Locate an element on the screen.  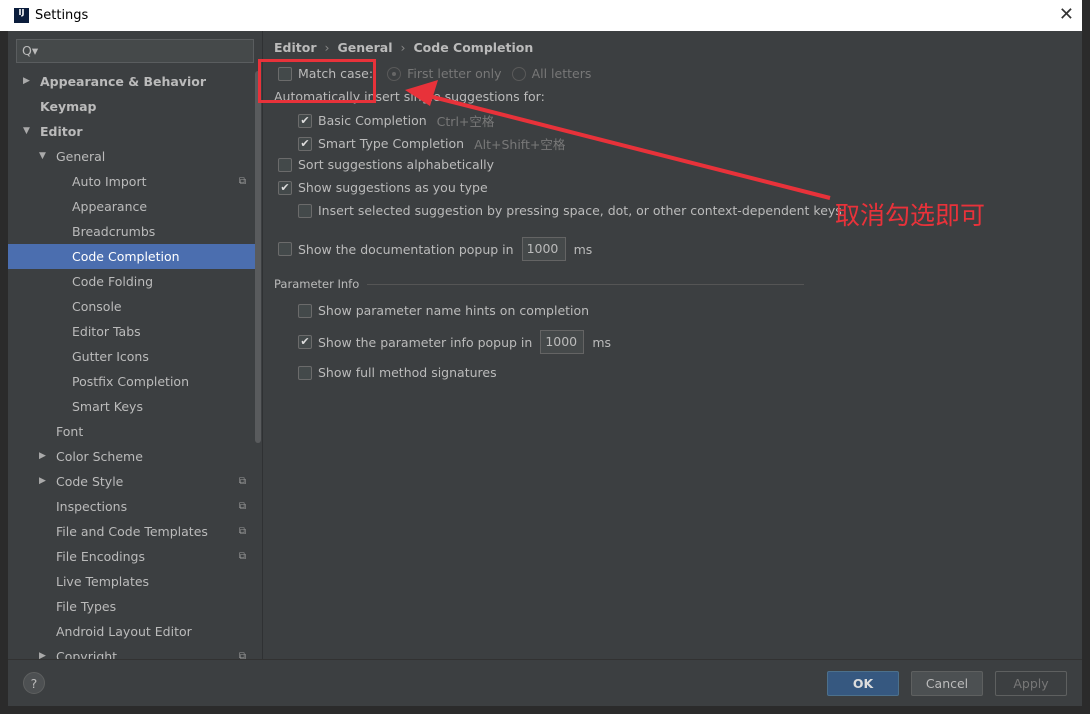
arrow-shaft is located at coordinates (627, 146).